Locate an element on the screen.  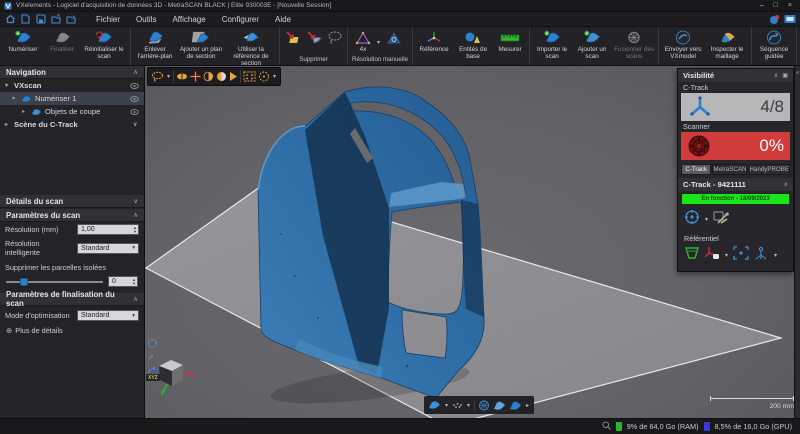
zoom-indicator-icon is located at coordinates (606, 426).